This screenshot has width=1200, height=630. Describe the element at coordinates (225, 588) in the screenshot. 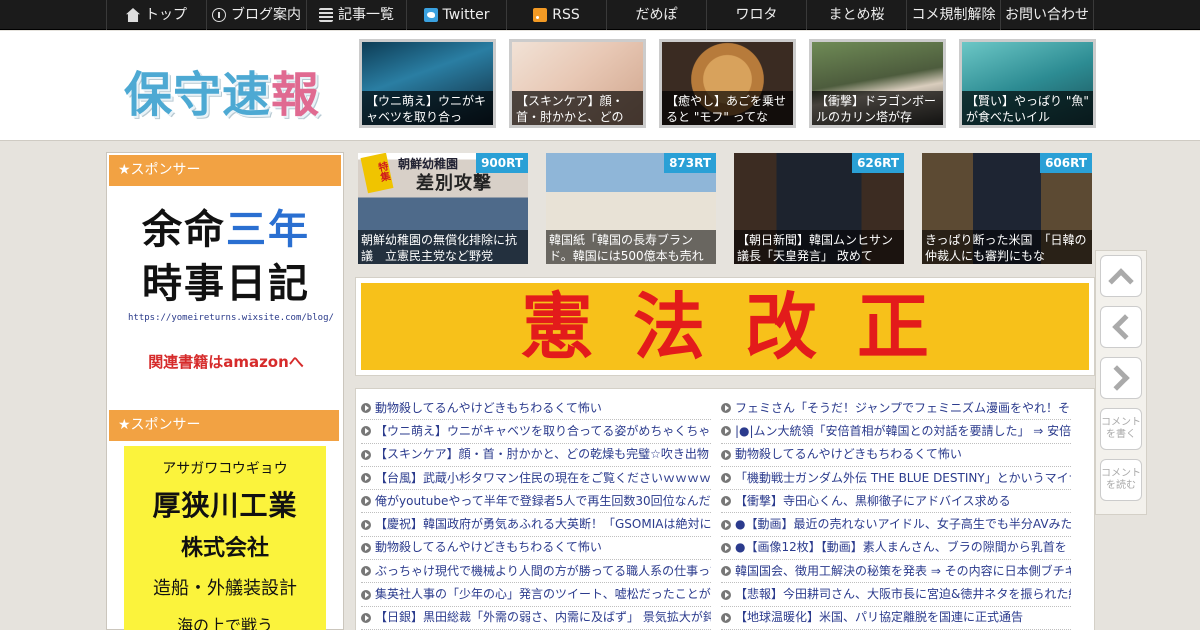

I see `ad2-business: 造船・外艤装設計` at that location.